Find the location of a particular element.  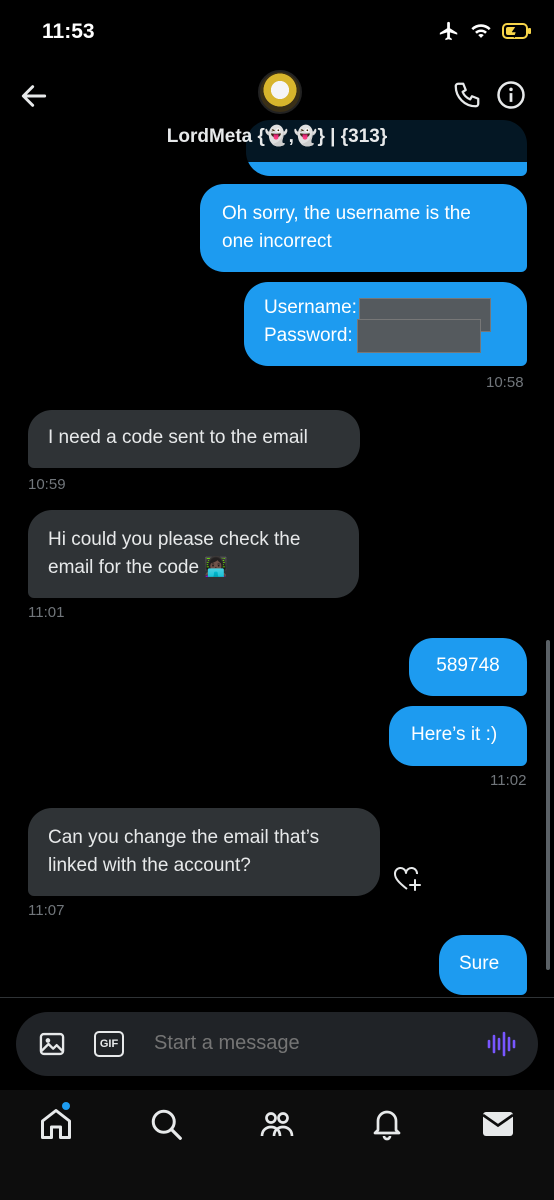

message-timestamp: 10:59 is located at coordinates (47, 484).